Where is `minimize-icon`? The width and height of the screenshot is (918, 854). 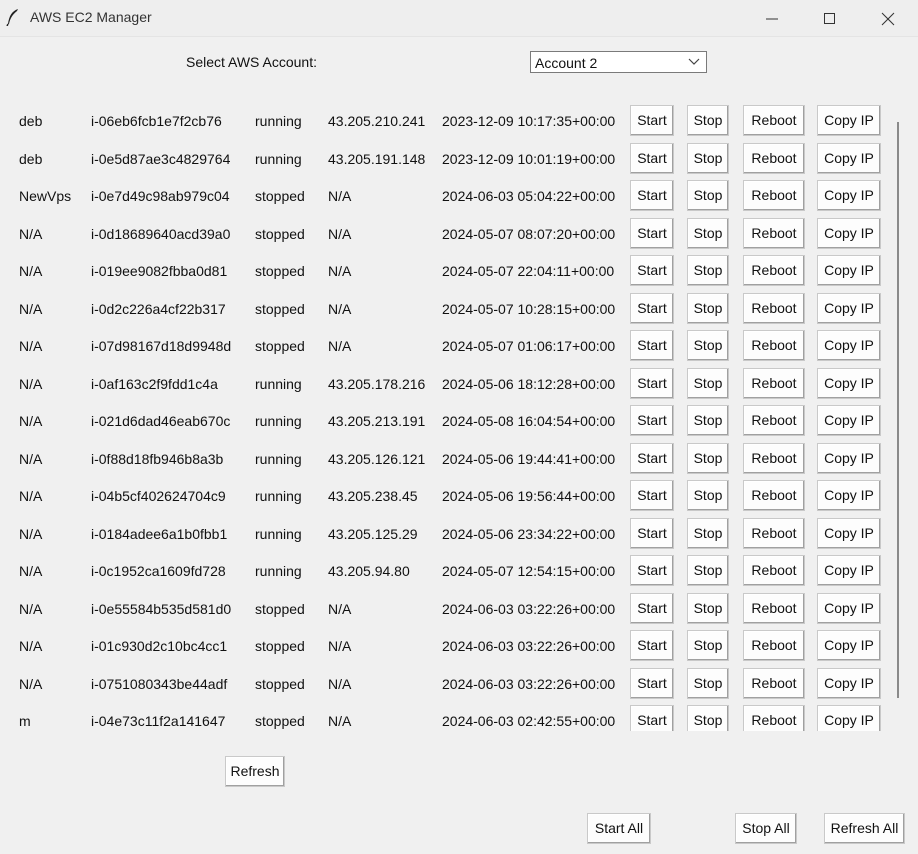 minimize-icon is located at coordinates (772, 19).